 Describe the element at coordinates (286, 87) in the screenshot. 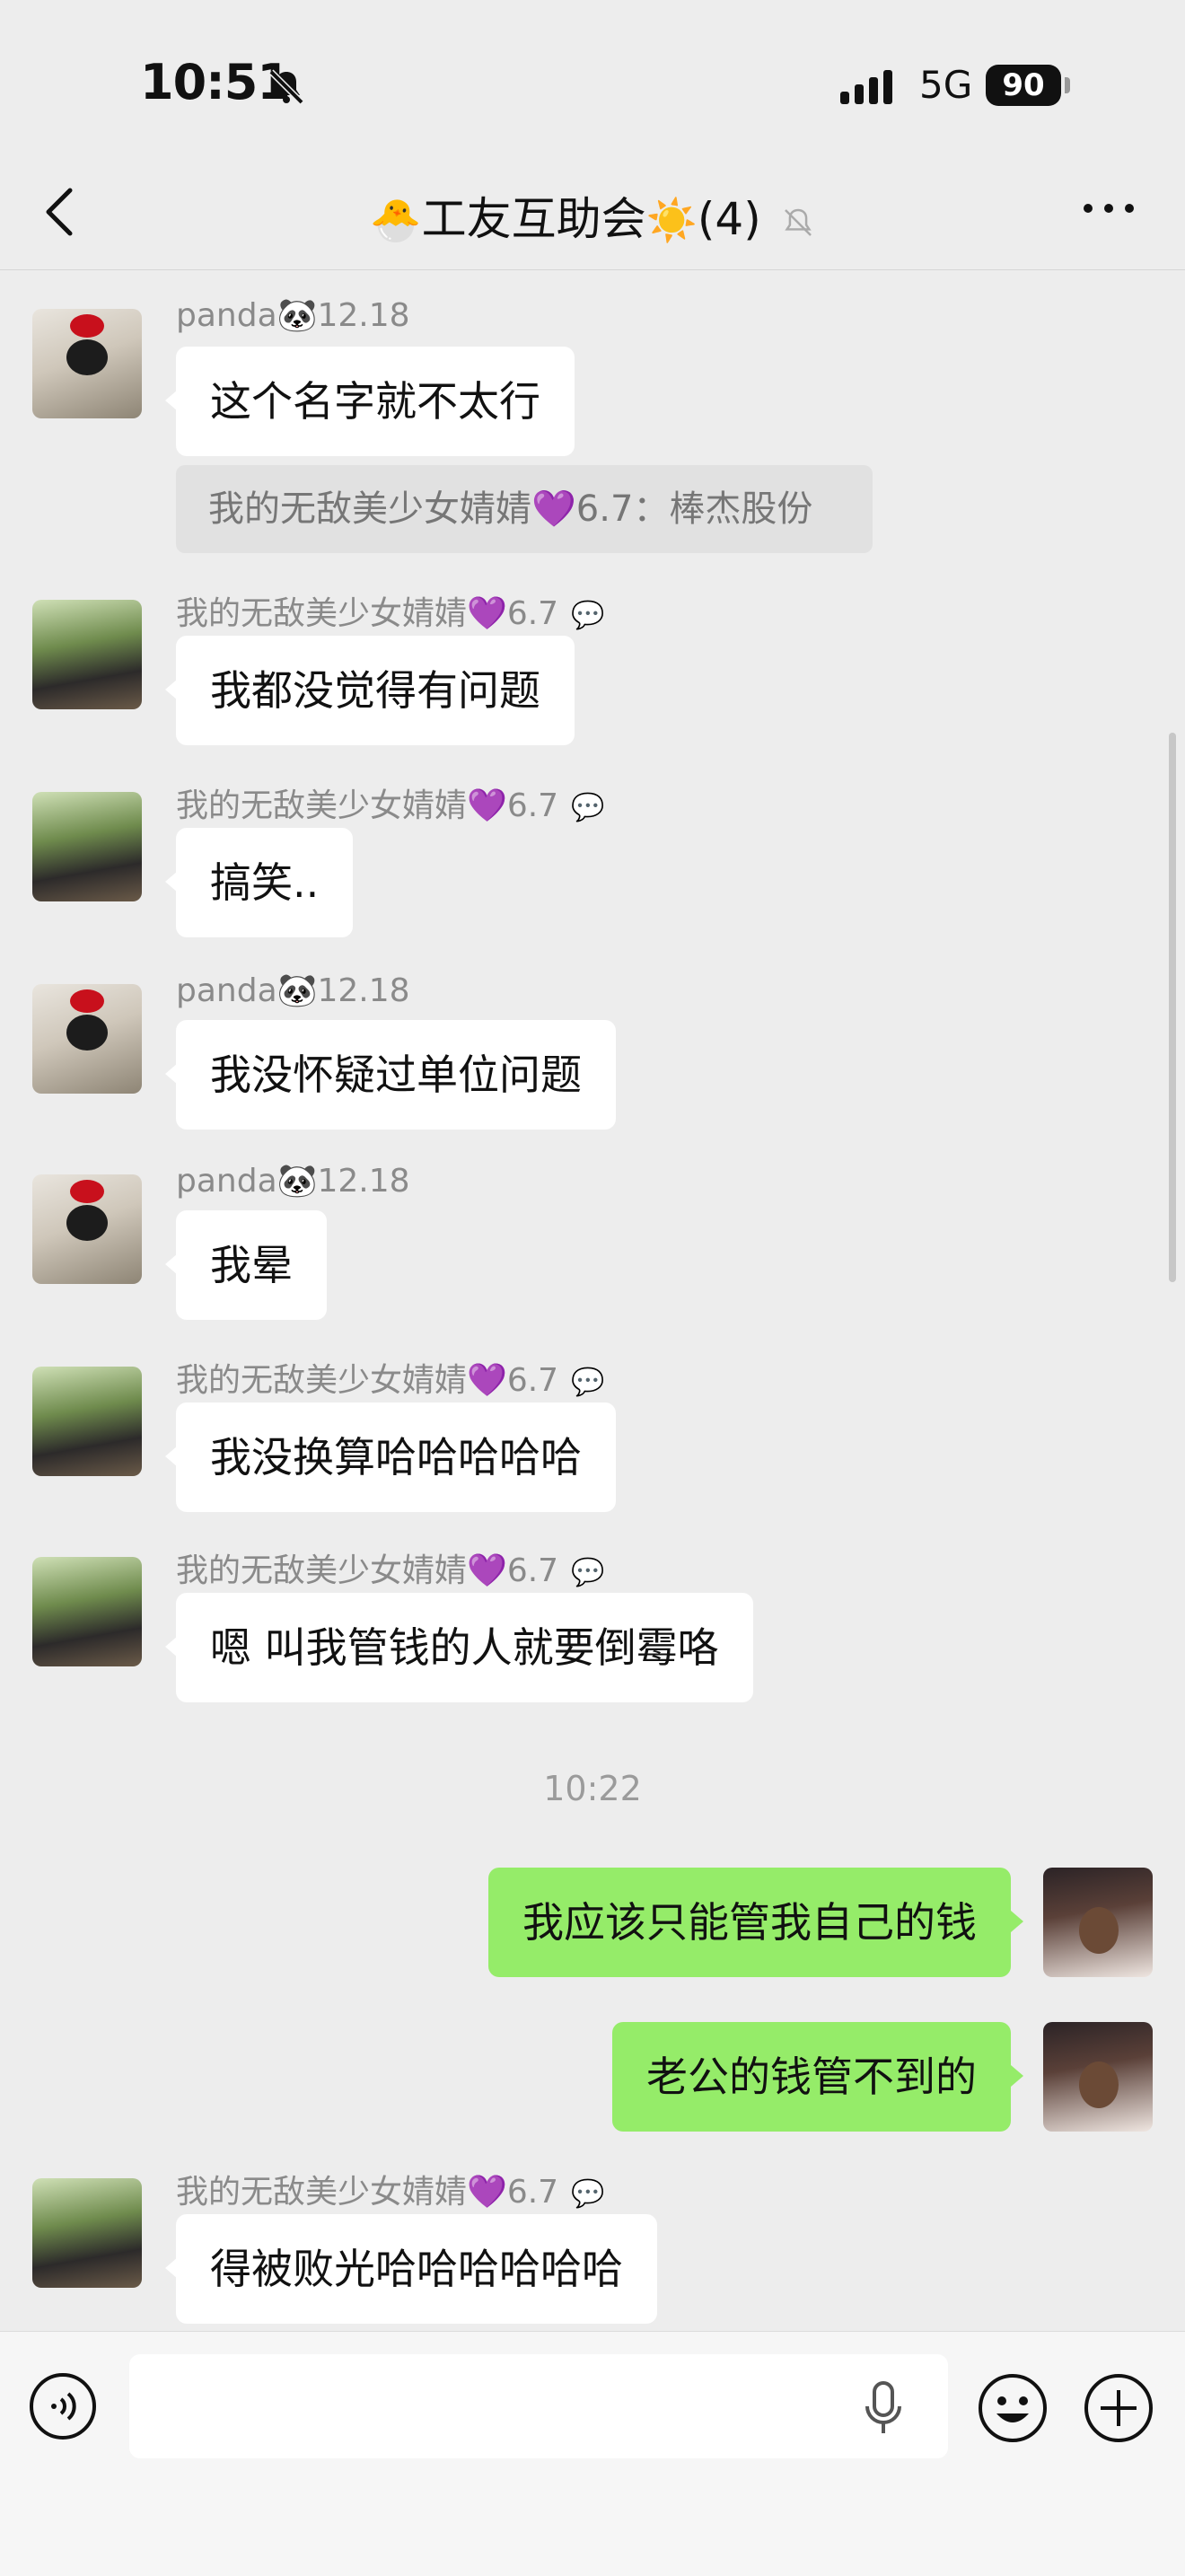

I see `silent-bell-icon` at that location.